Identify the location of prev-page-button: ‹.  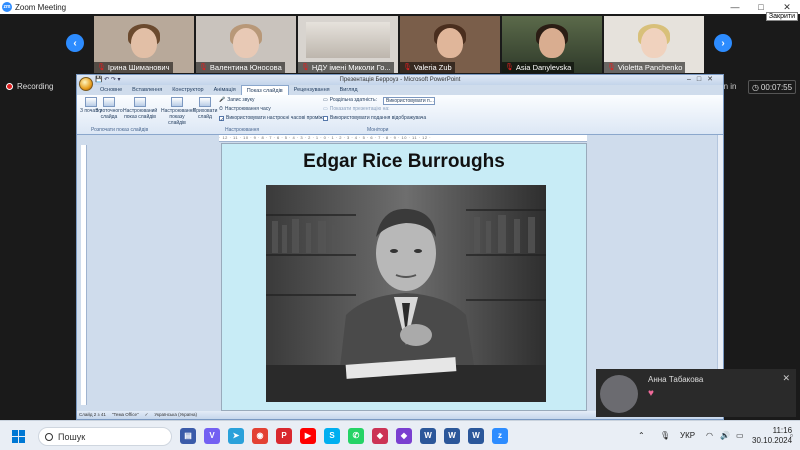
(75, 43).